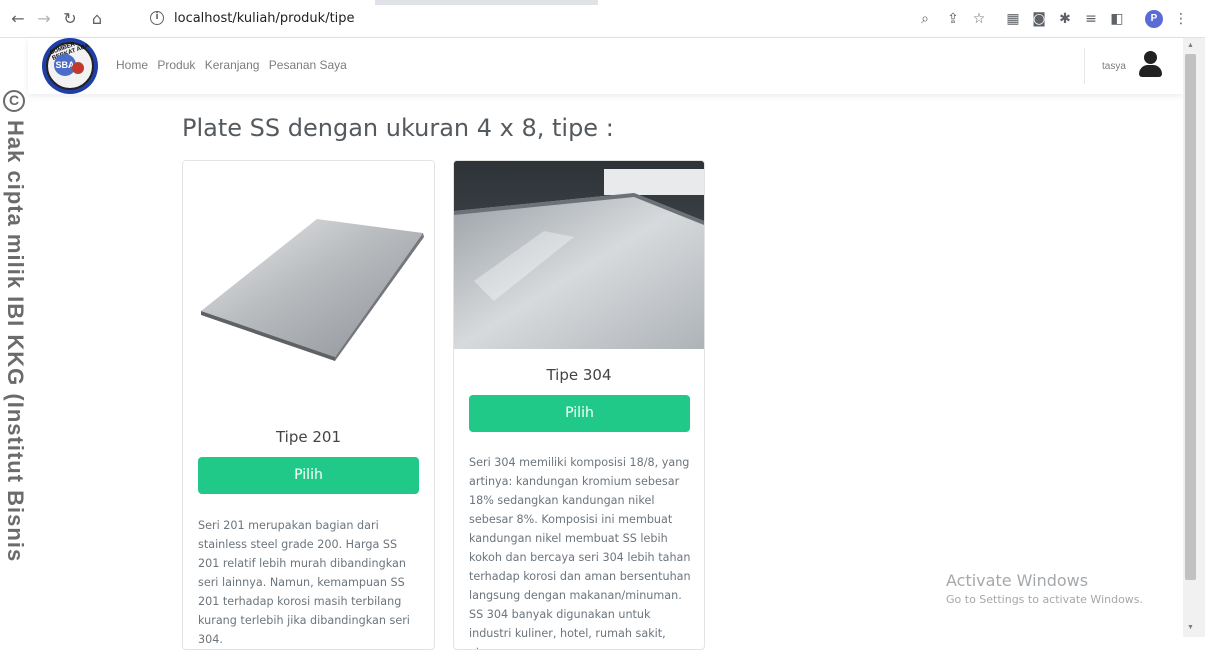  Describe the element at coordinates (308, 65) in the screenshot. I see `nav-link-pesanan-saya: Pesanan Saya` at that location.